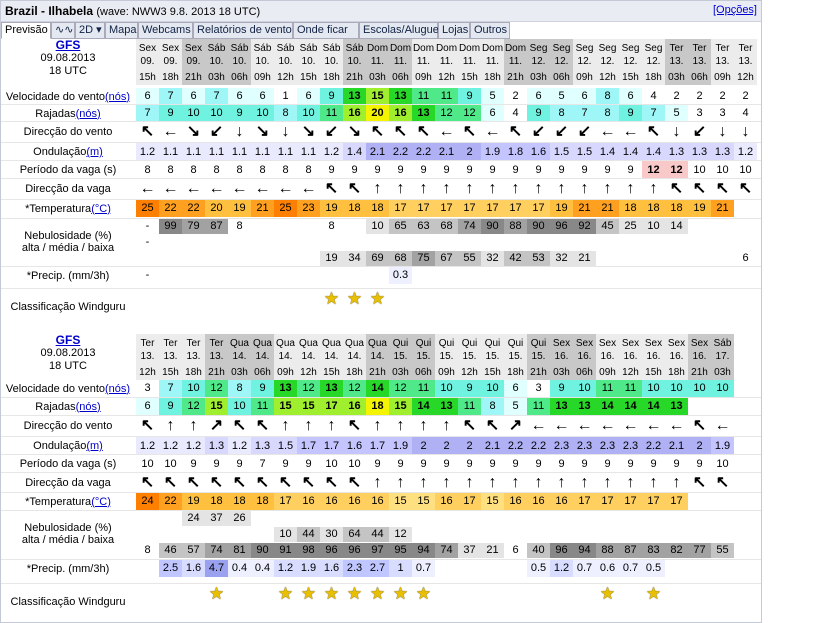 This screenshot has height=623, width=819. Describe the element at coordinates (607, 96) in the screenshot. I see `wind-speed-cell: 8` at that location.